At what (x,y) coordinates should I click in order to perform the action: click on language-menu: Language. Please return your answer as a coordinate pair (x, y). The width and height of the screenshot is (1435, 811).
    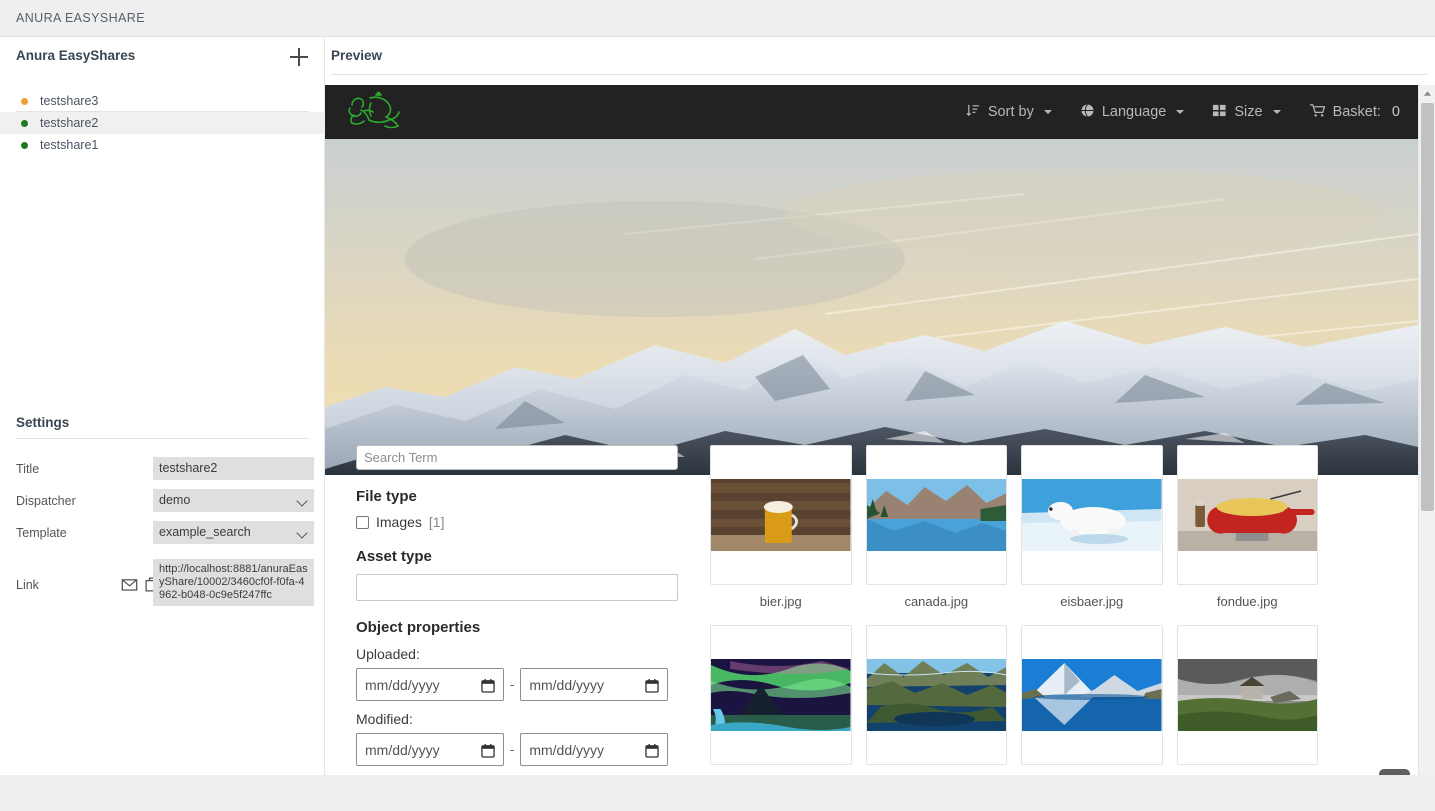
    Looking at the image, I should click on (1132, 112).